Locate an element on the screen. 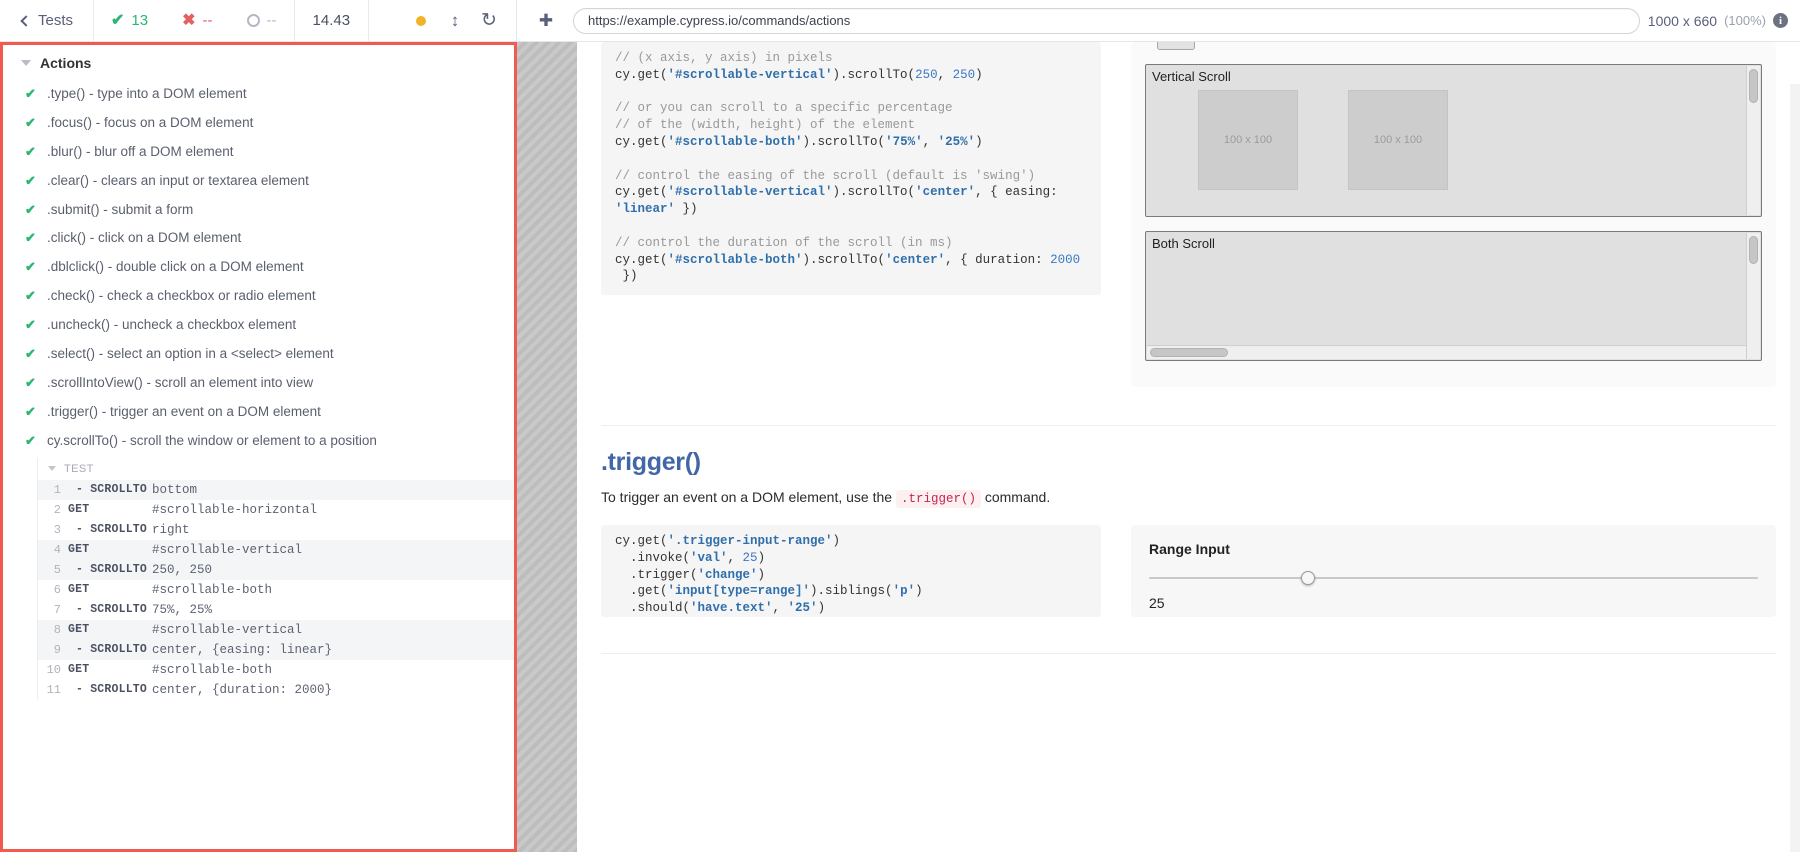 Image resolution: width=1800 pixels, height=852 pixels. code-string: 'center' is located at coordinates (915, 259).